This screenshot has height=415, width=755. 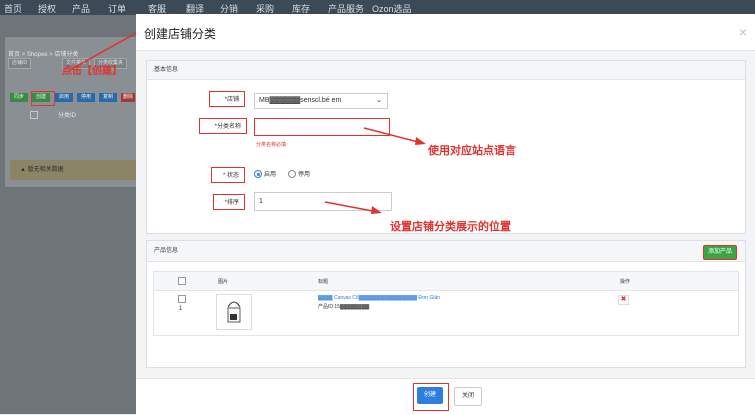 I want to click on position-annotation: 设置店铺分类展示的位置, so click(x=450, y=227).